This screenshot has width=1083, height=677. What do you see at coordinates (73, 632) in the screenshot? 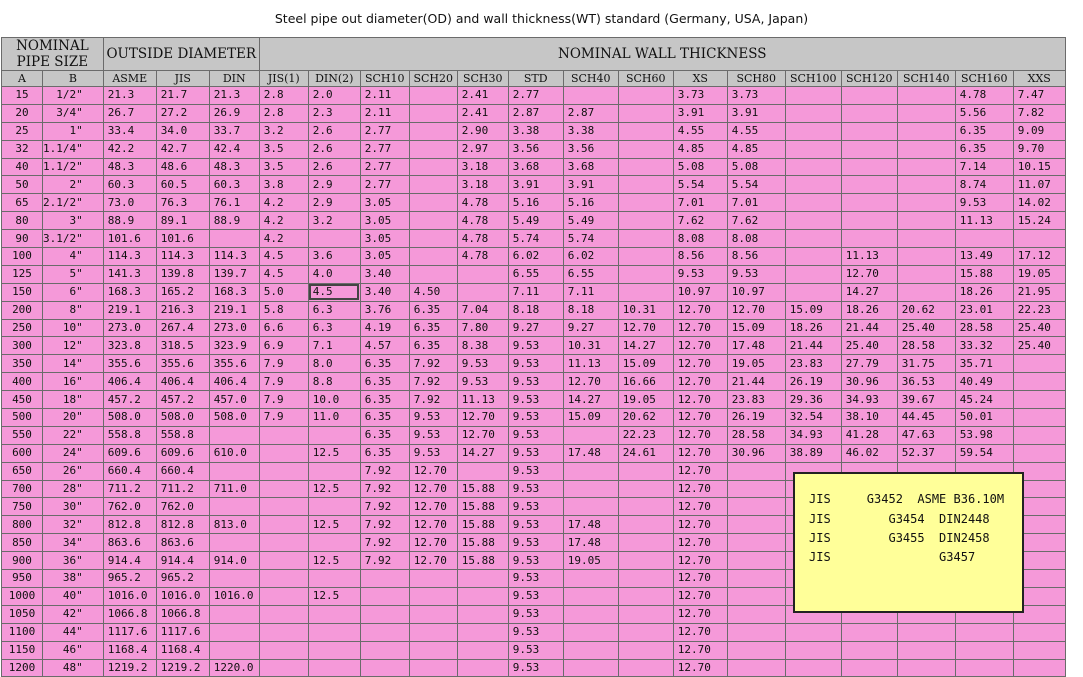
I see `table-cell: 44"` at bounding box center [73, 632].